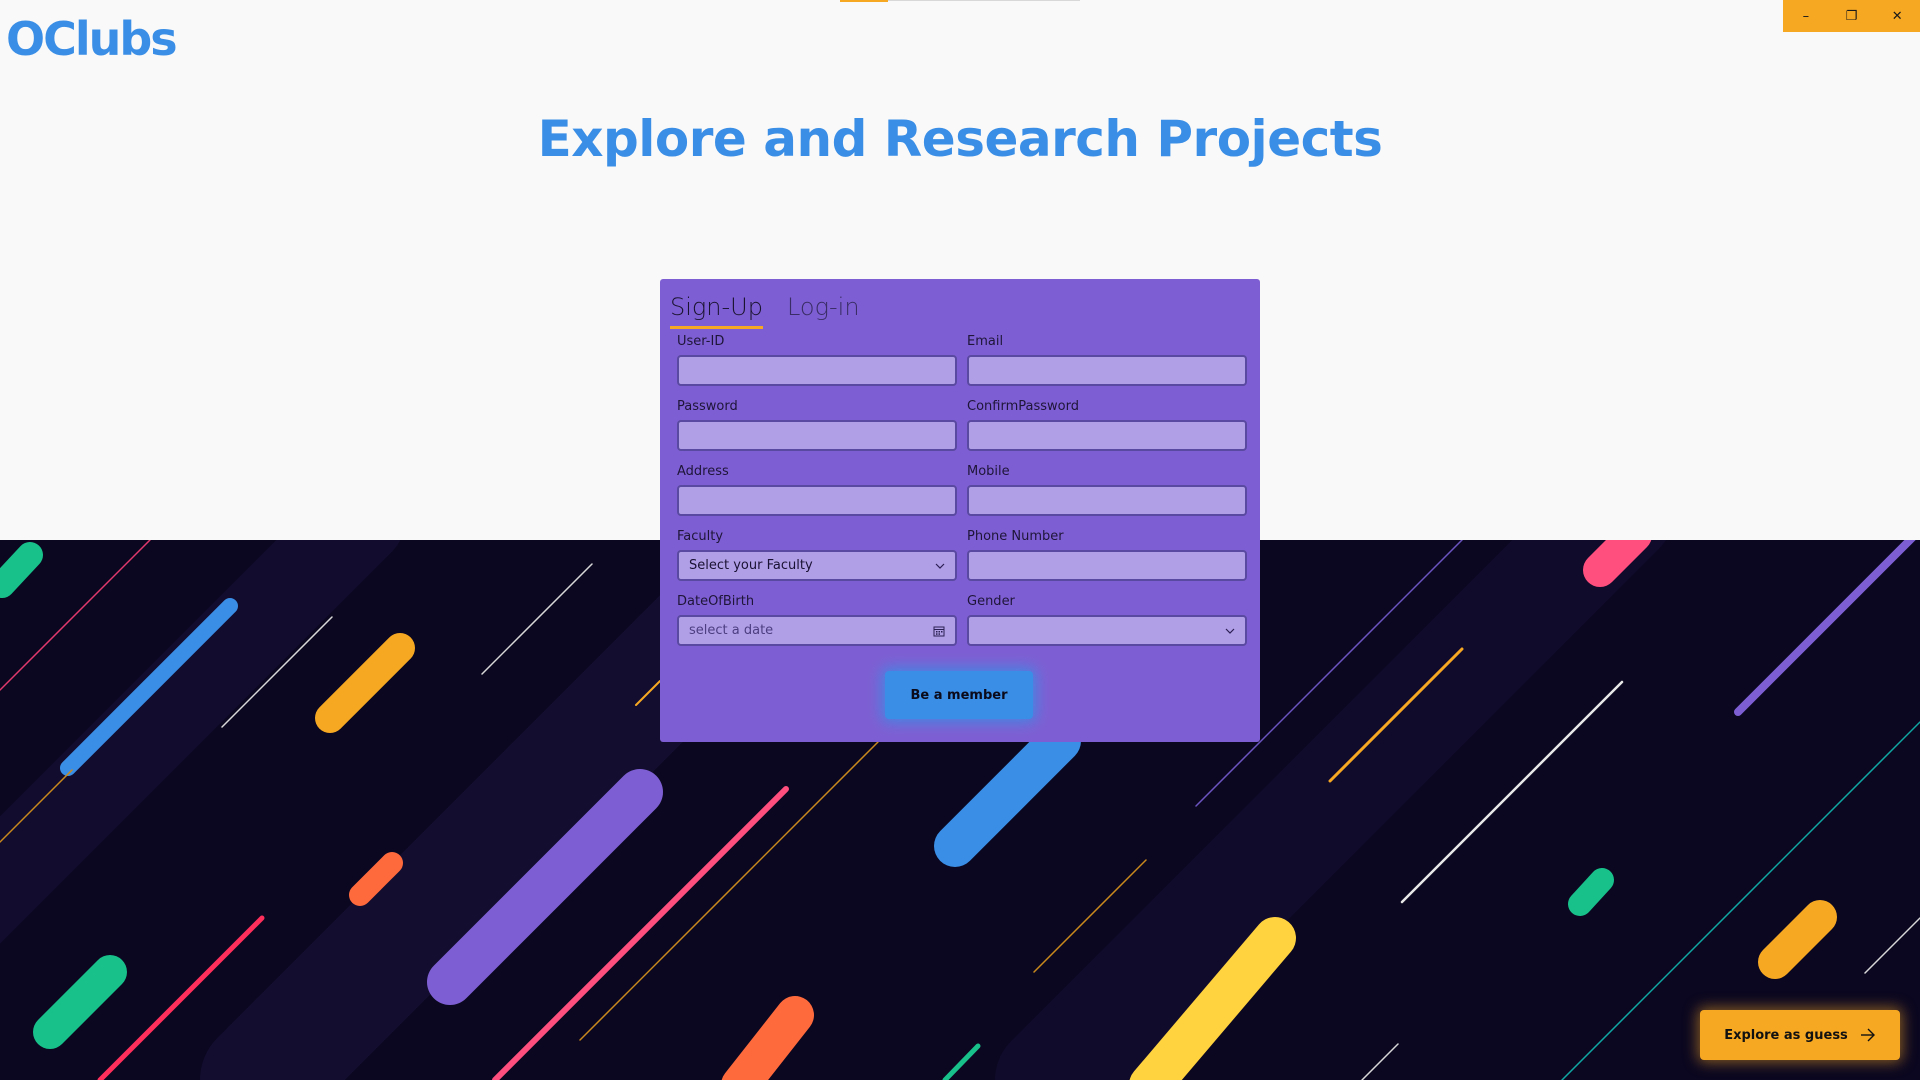 This screenshot has width=1920, height=1080. I want to click on calendar-icon, so click(939, 631).